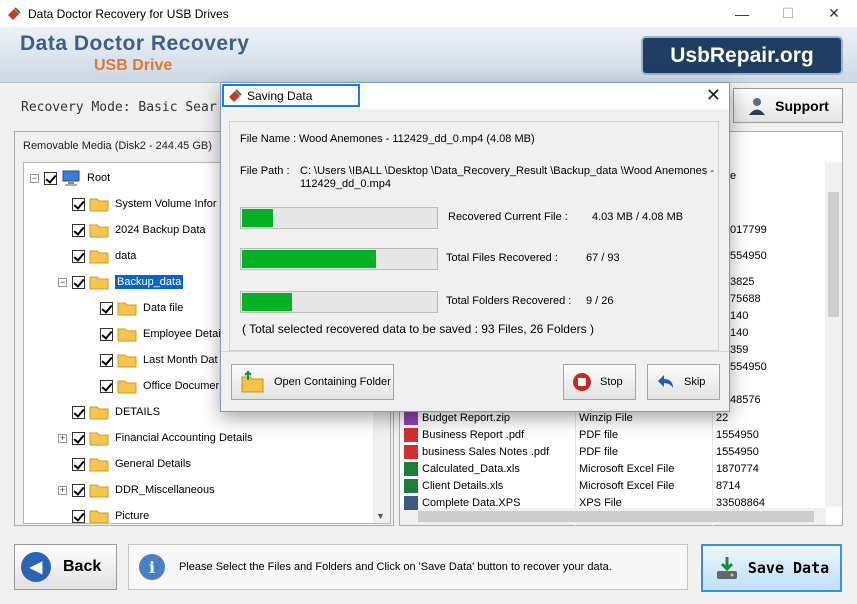  I want to click on tree-item: Data file, so click(134, 308).